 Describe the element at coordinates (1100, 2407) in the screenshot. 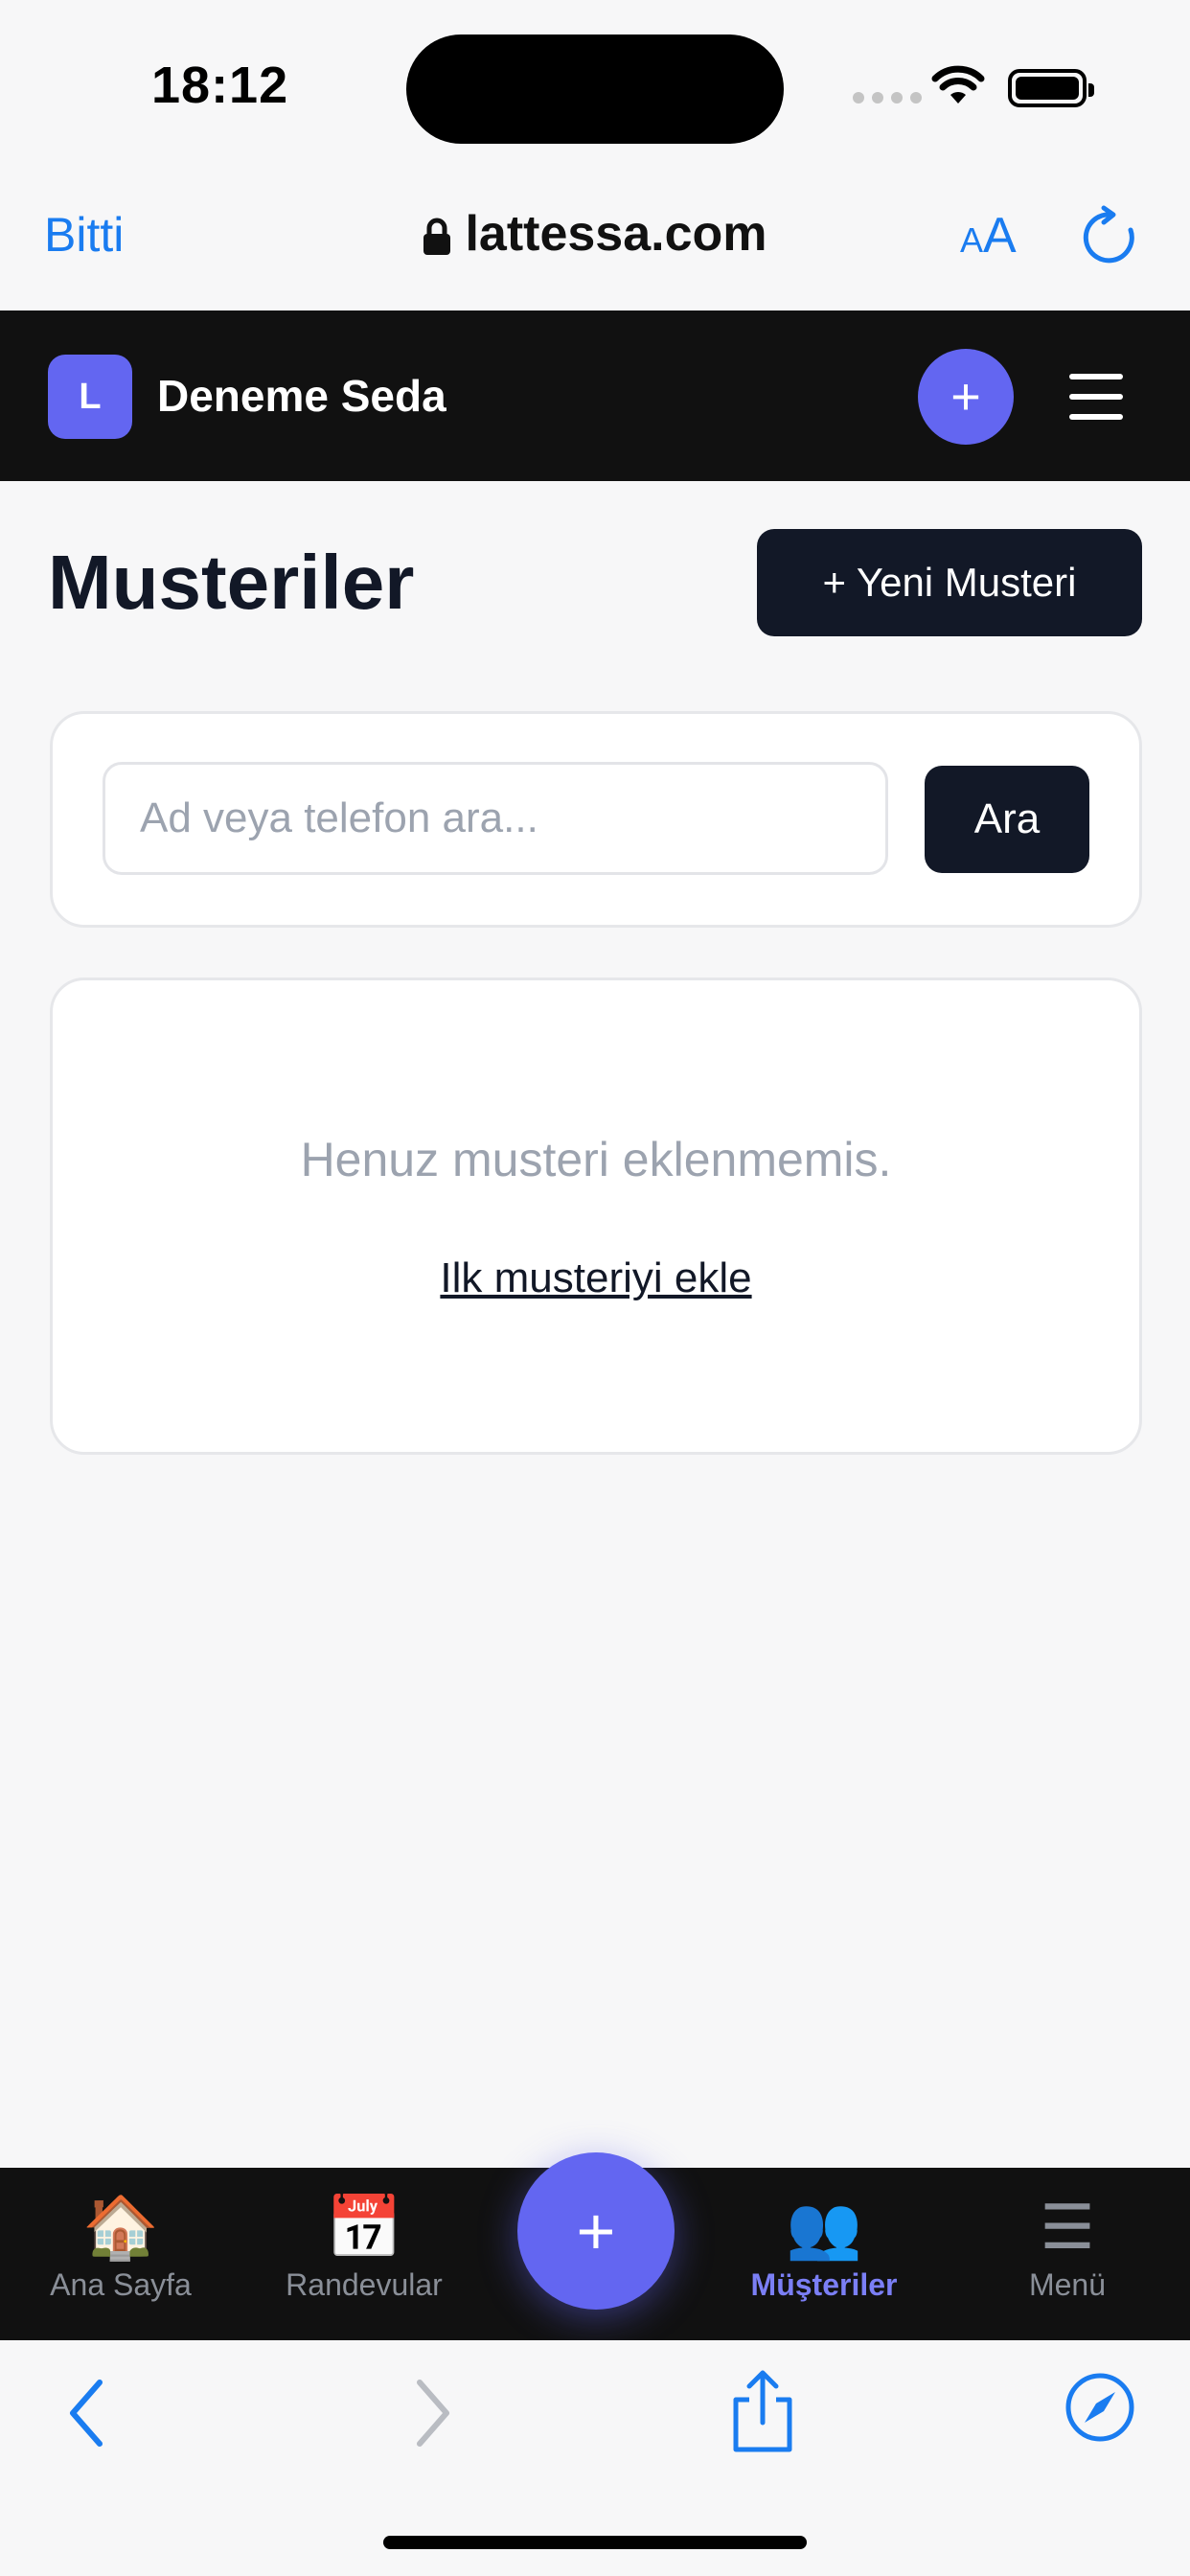

I see `compass-icon` at that location.